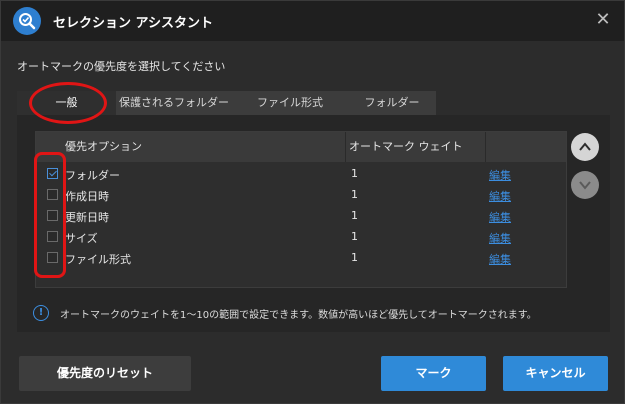  What do you see at coordinates (105, 373) in the screenshot?
I see `reset-priority-button: 優先度のリセット` at bounding box center [105, 373].